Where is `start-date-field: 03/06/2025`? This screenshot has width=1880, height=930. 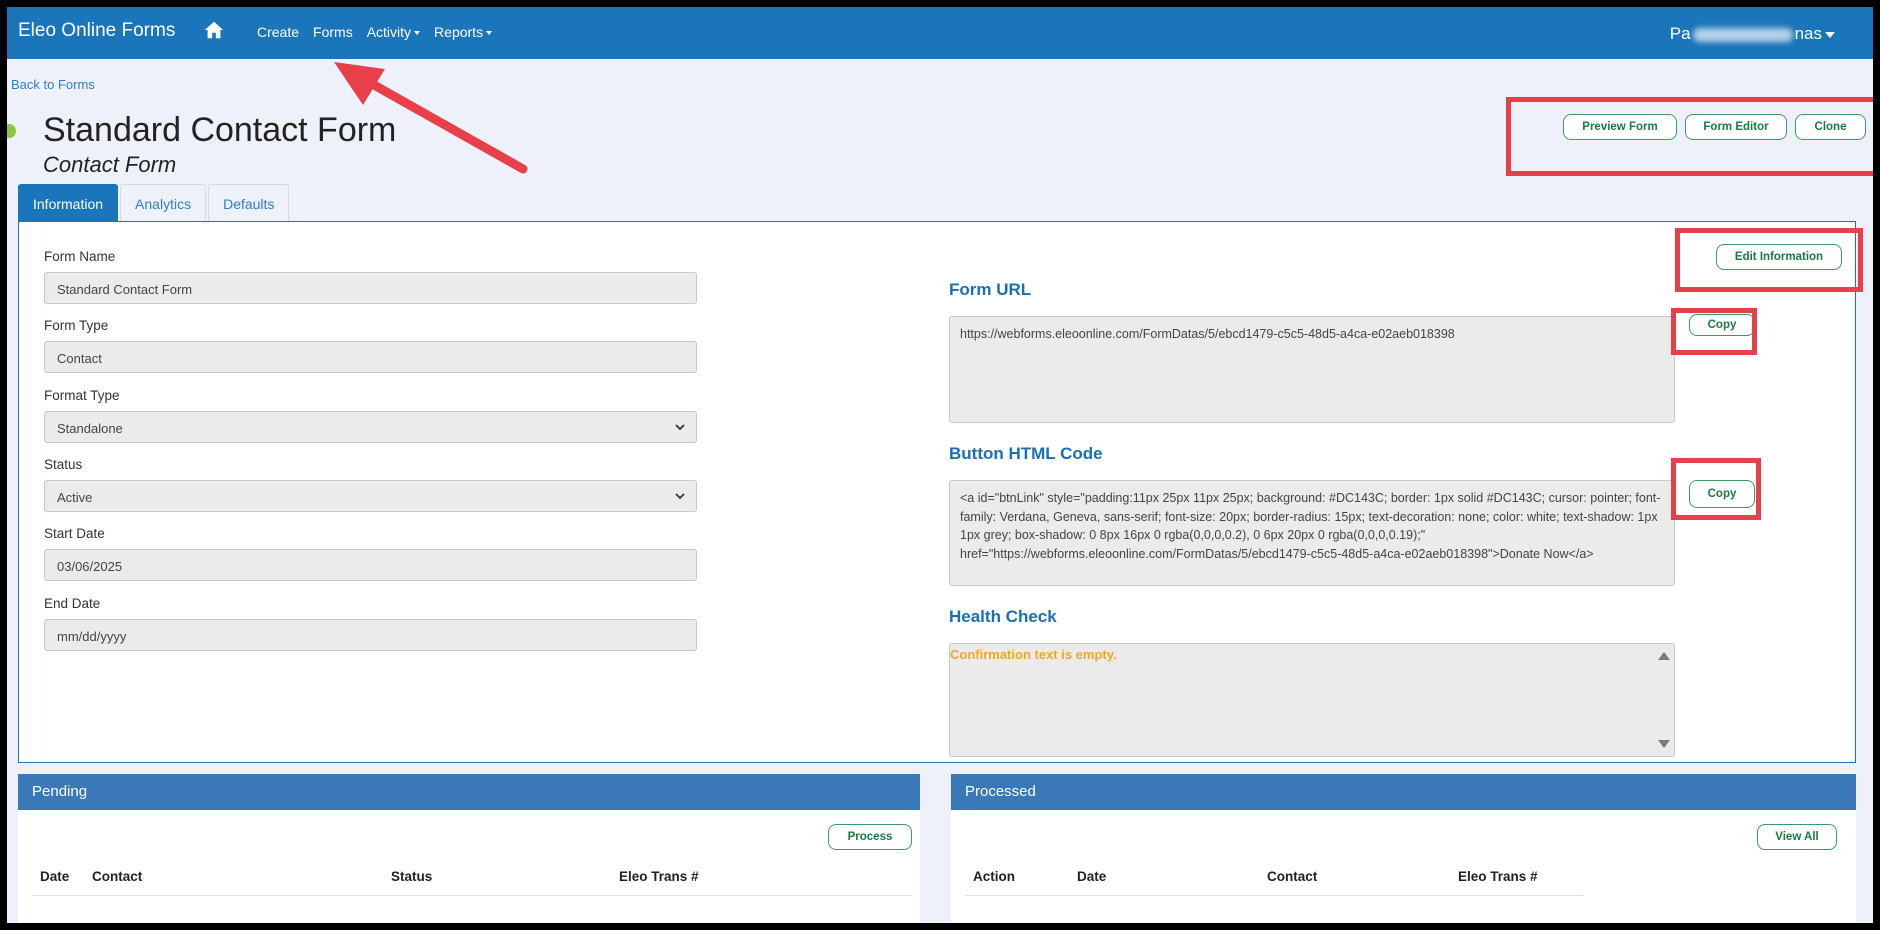
start-date-field: 03/06/2025 is located at coordinates (370, 565).